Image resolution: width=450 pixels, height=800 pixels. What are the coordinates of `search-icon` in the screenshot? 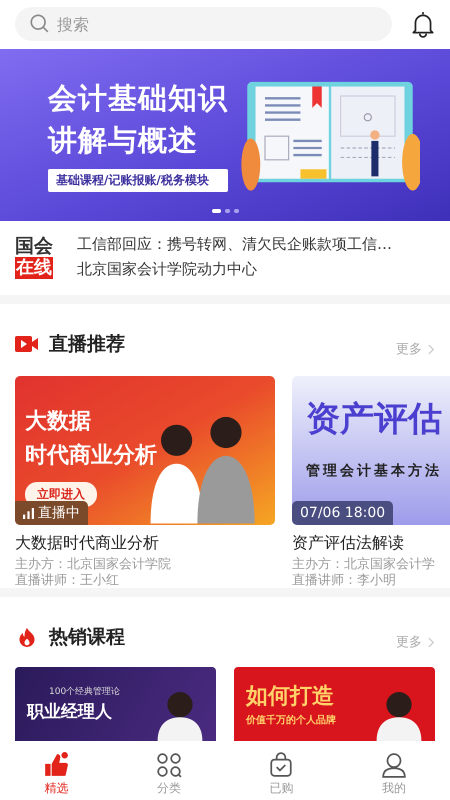 It's located at (40, 24).